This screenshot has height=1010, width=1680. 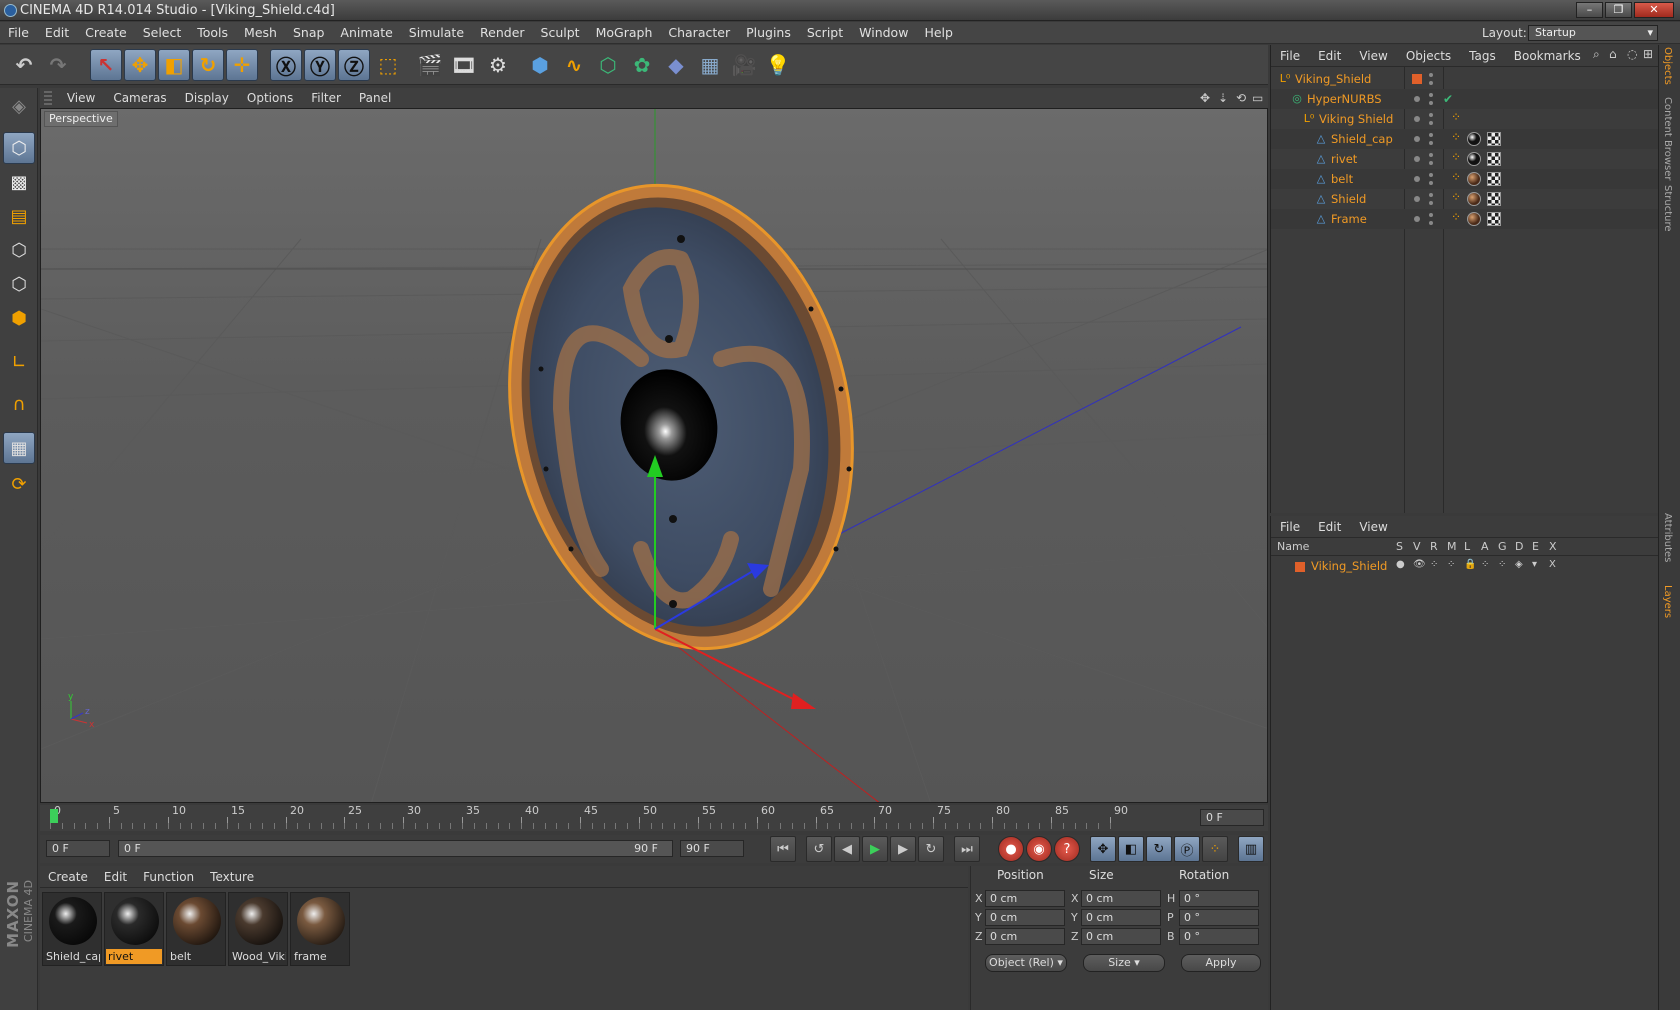 I want to click on material-menu-edit: Edit, so click(x=115, y=877).